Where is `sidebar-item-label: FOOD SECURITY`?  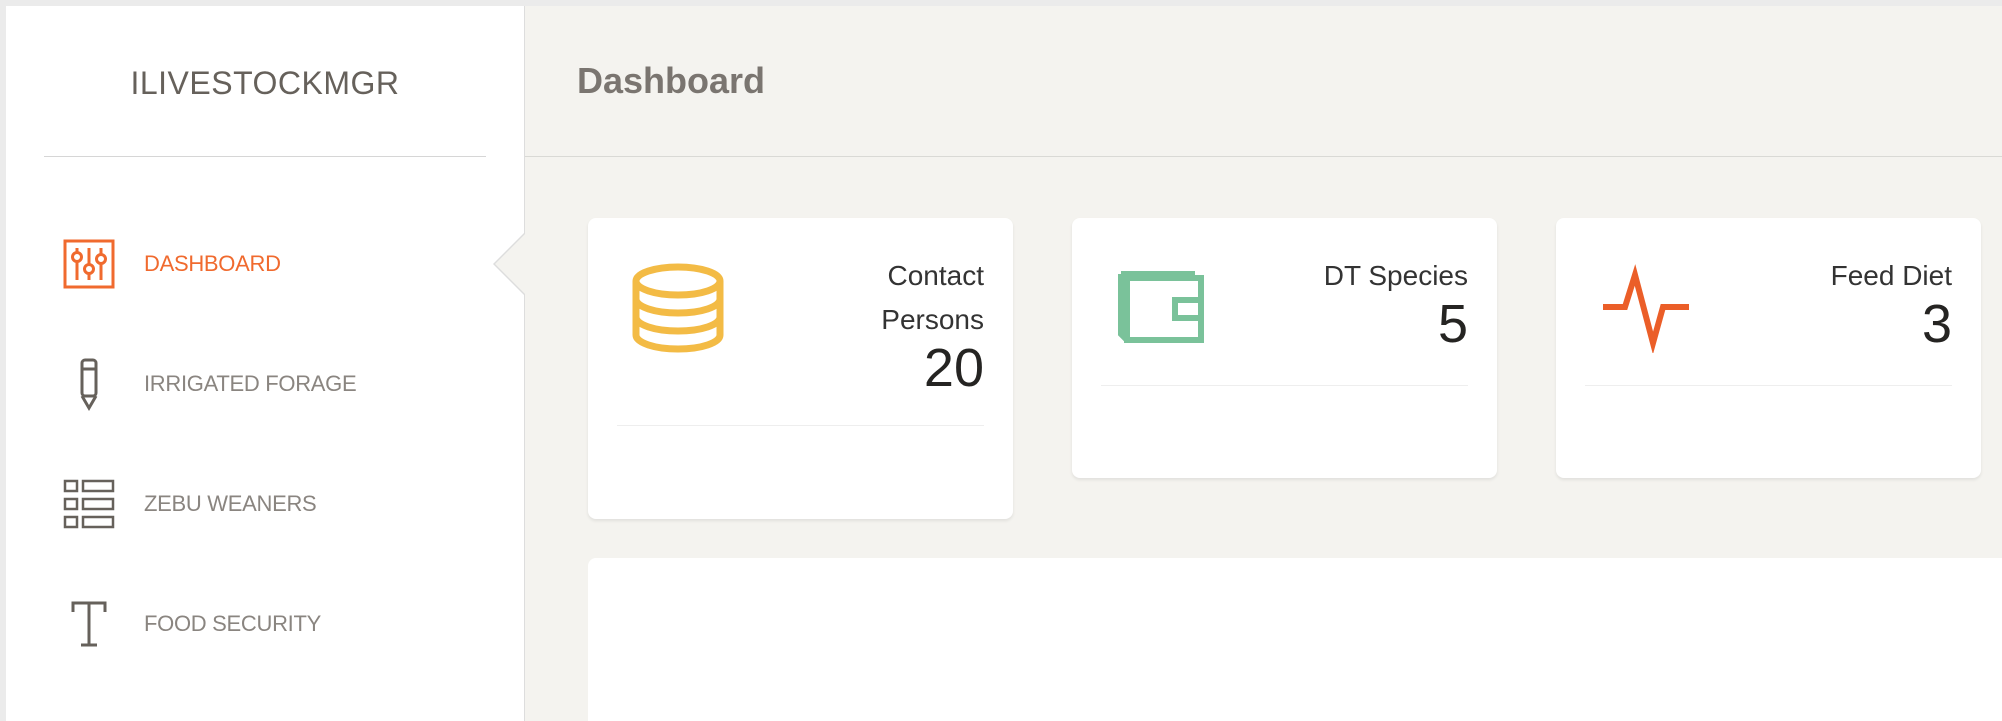
sidebar-item-label: FOOD SECURITY is located at coordinates (232, 623).